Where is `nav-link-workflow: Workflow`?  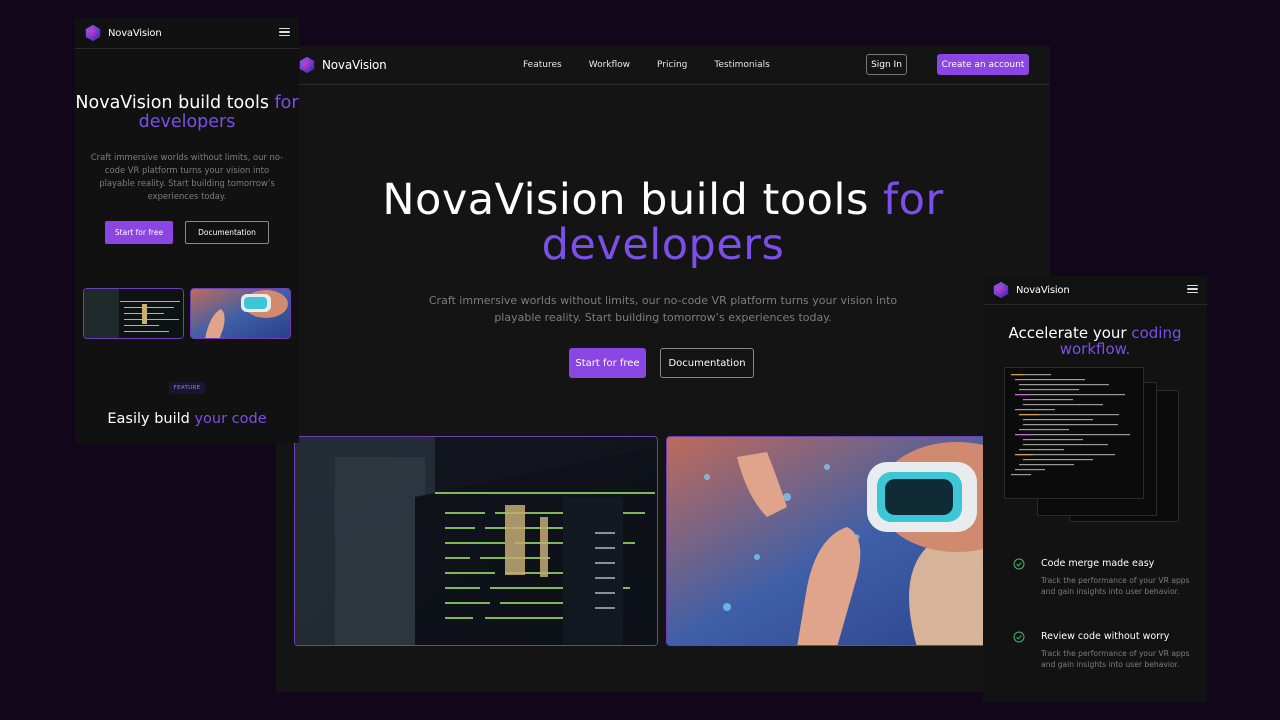 nav-link-workflow: Workflow is located at coordinates (609, 65).